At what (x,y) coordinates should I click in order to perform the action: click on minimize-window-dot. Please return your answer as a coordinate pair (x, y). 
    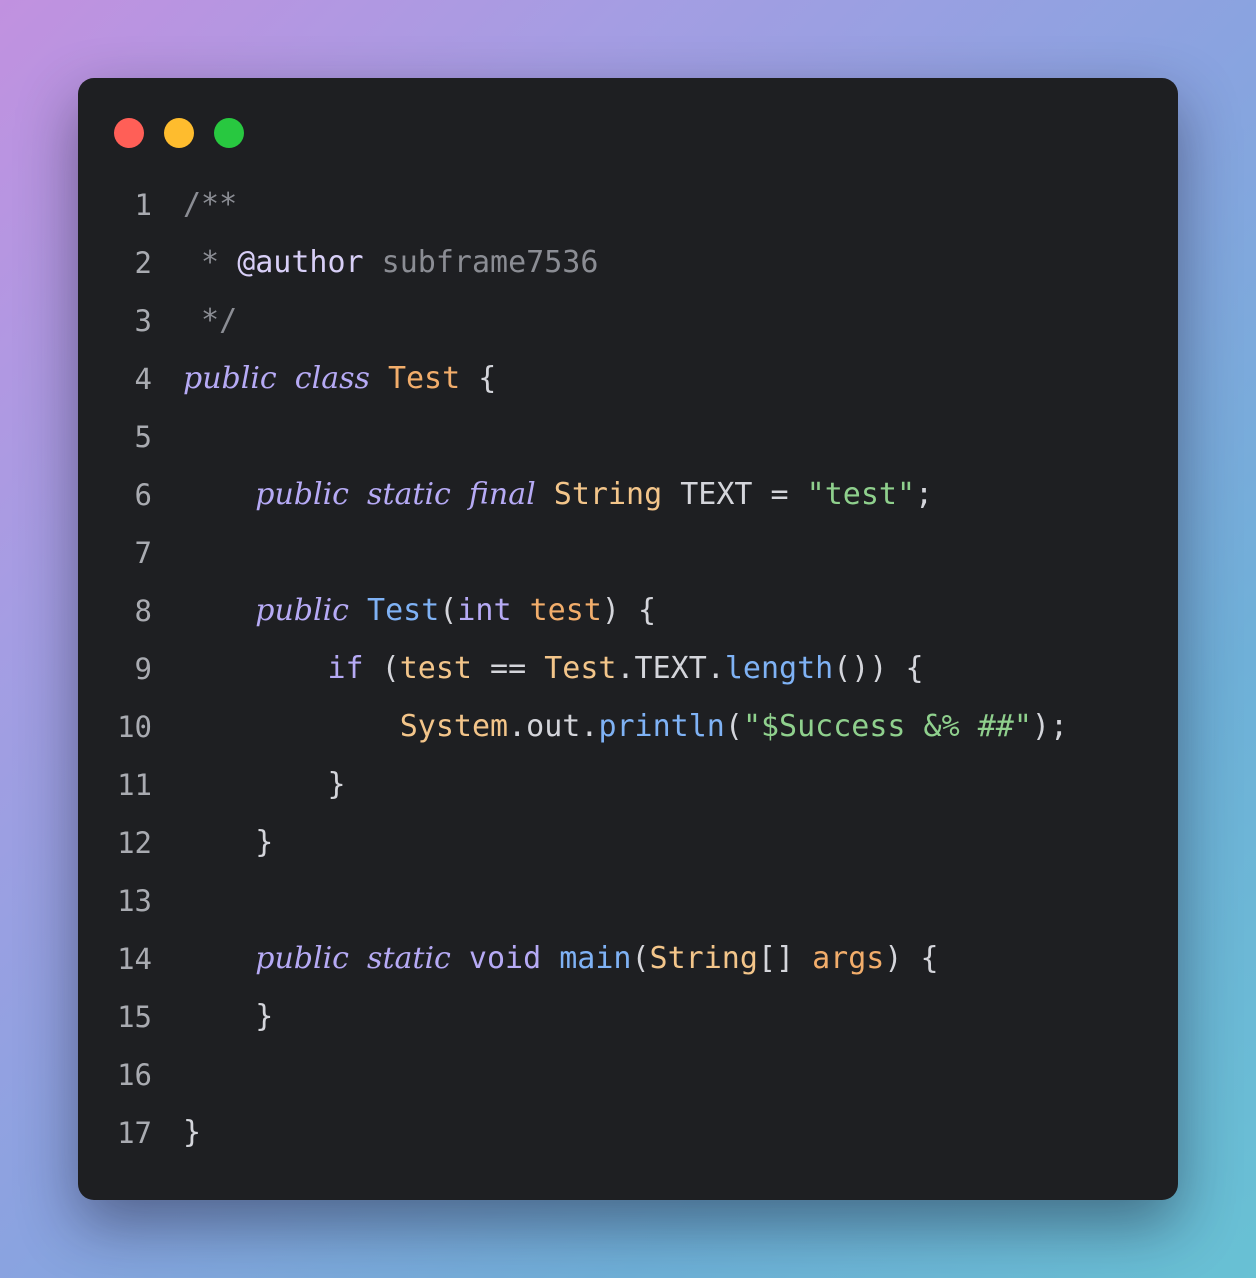
    Looking at the image, I should click on (179, 133).